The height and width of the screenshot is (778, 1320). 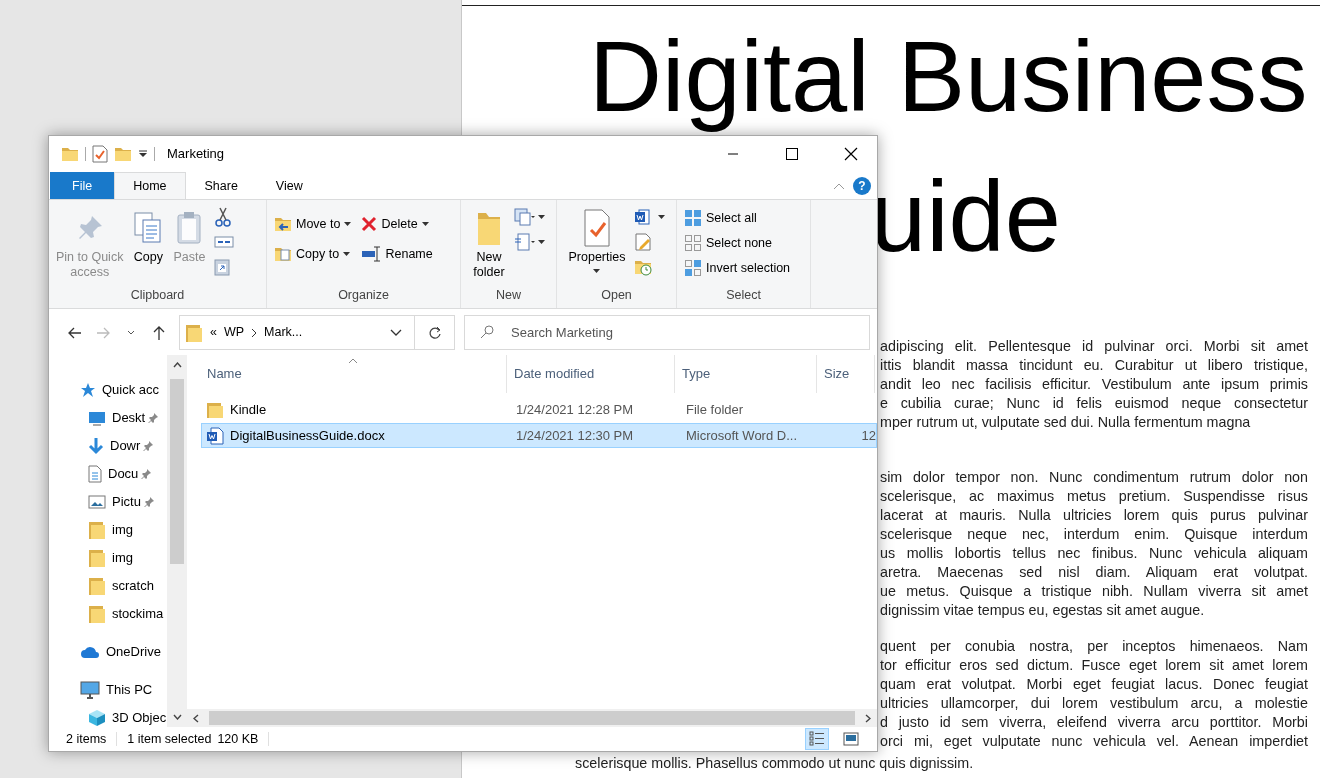 I want to click on column-header: Type, so click(x=746, y=374).